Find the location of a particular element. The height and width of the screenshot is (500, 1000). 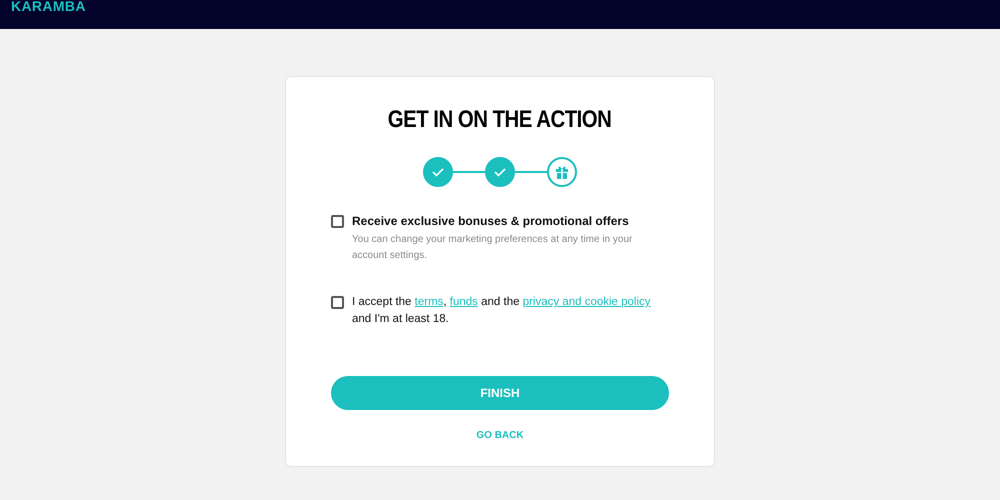

option-label: Receive exclusive bonuses & promotional offers is located at coordinates (491, 221).